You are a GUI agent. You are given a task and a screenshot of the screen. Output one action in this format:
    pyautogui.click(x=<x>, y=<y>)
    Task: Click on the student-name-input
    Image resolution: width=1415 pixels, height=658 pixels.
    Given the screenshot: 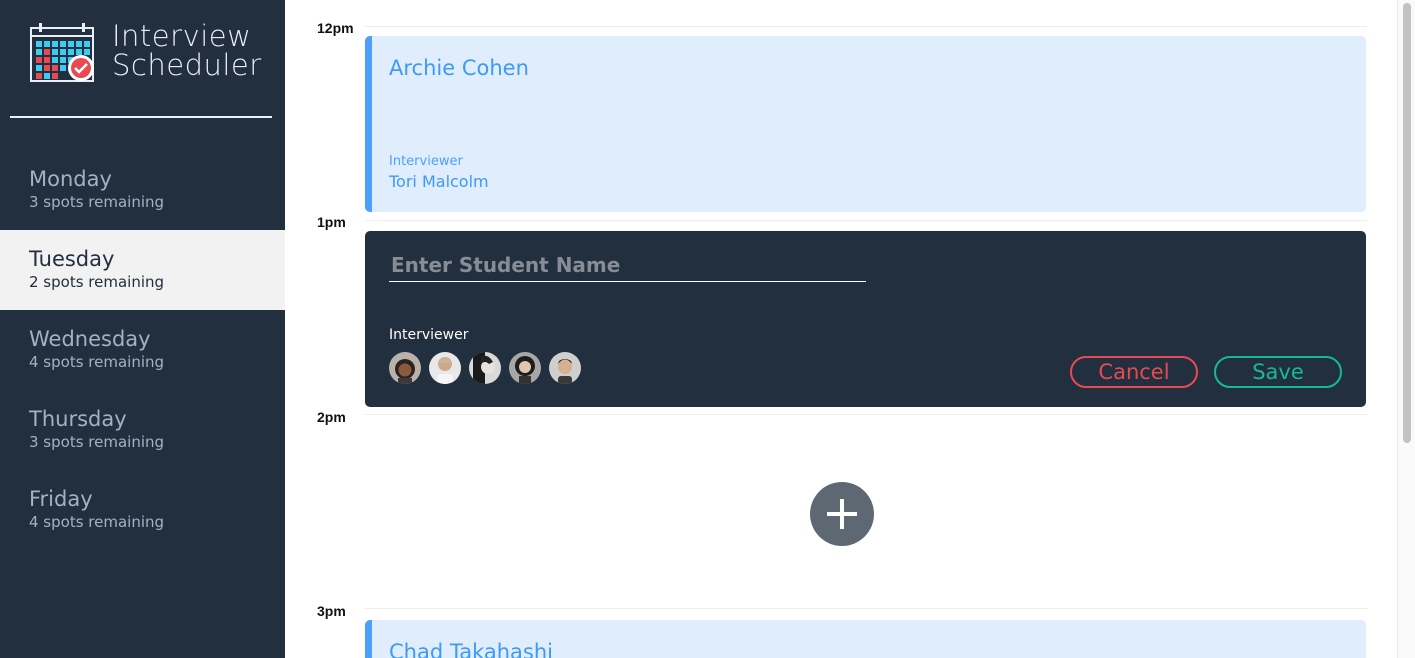 What is the action you would take?
    pyautogui.click(x=627, y=265)
    